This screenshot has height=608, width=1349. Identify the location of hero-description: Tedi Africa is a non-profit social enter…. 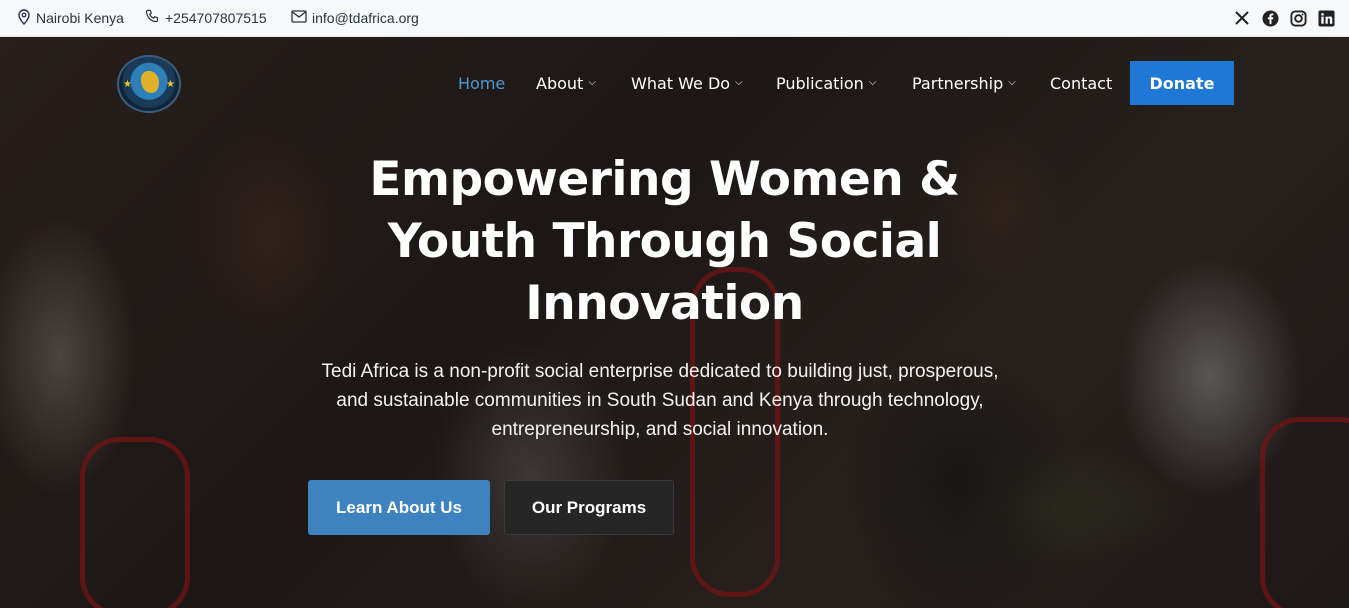
(660, 400).